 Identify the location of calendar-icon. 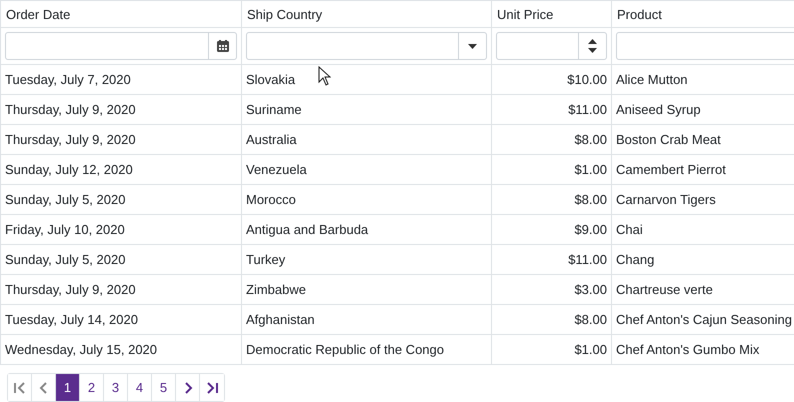
(222, 46).